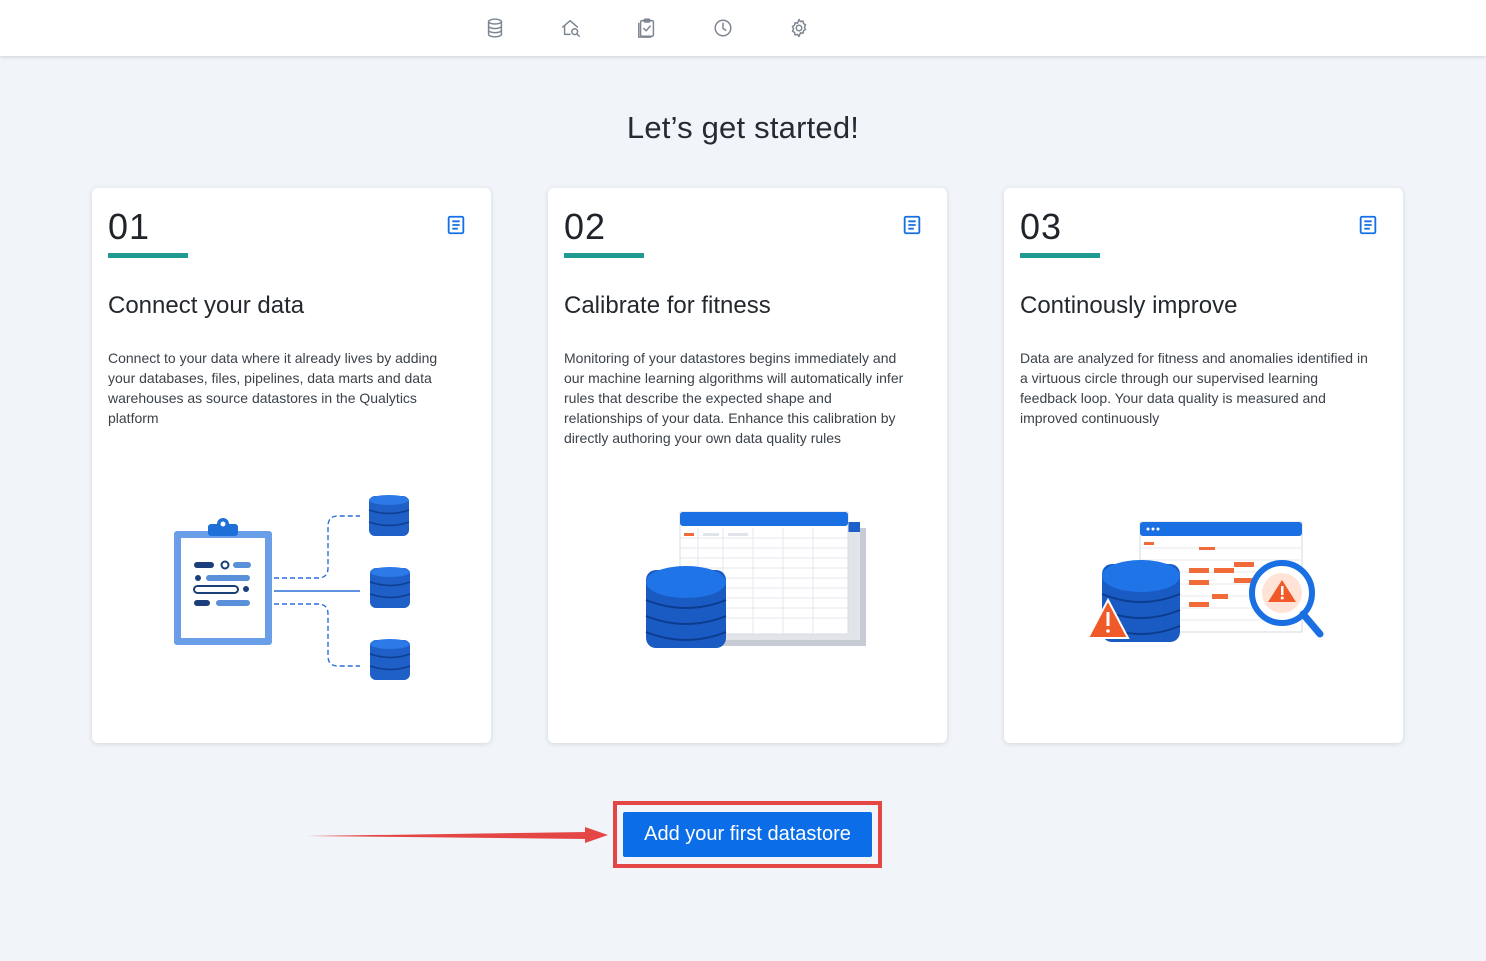 This screenshot has width=1486, height=961. I want to click on add-first-datastore-button: Add your first datastore, so click(747, 834).